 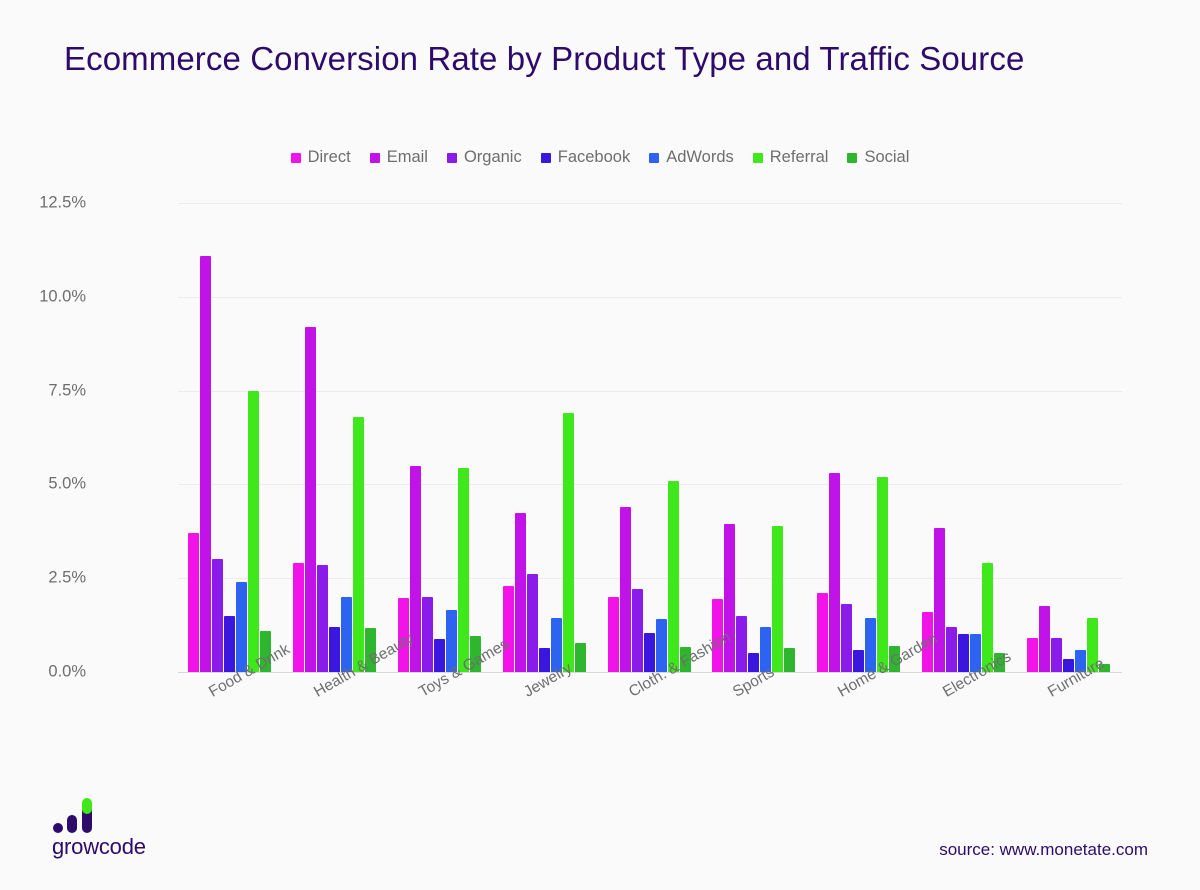 What do you see at coordinates (67, 671) in the screenshot?
I see `y-axis-tick-label: 0.0%` at bounding box center [67, 671].